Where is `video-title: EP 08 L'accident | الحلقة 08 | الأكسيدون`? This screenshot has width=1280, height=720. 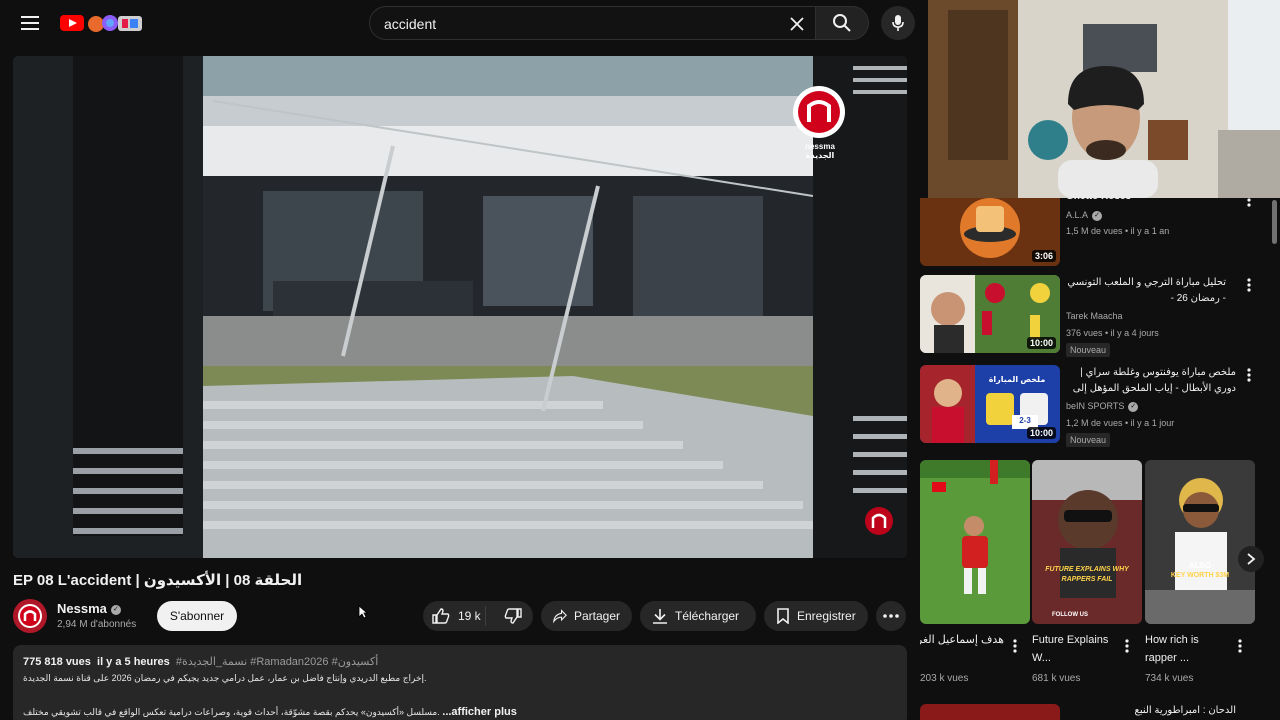
video-title: EP 08 L'accident | الحلقة 08 | الأكسيدون is located at coordinates (158, 580).